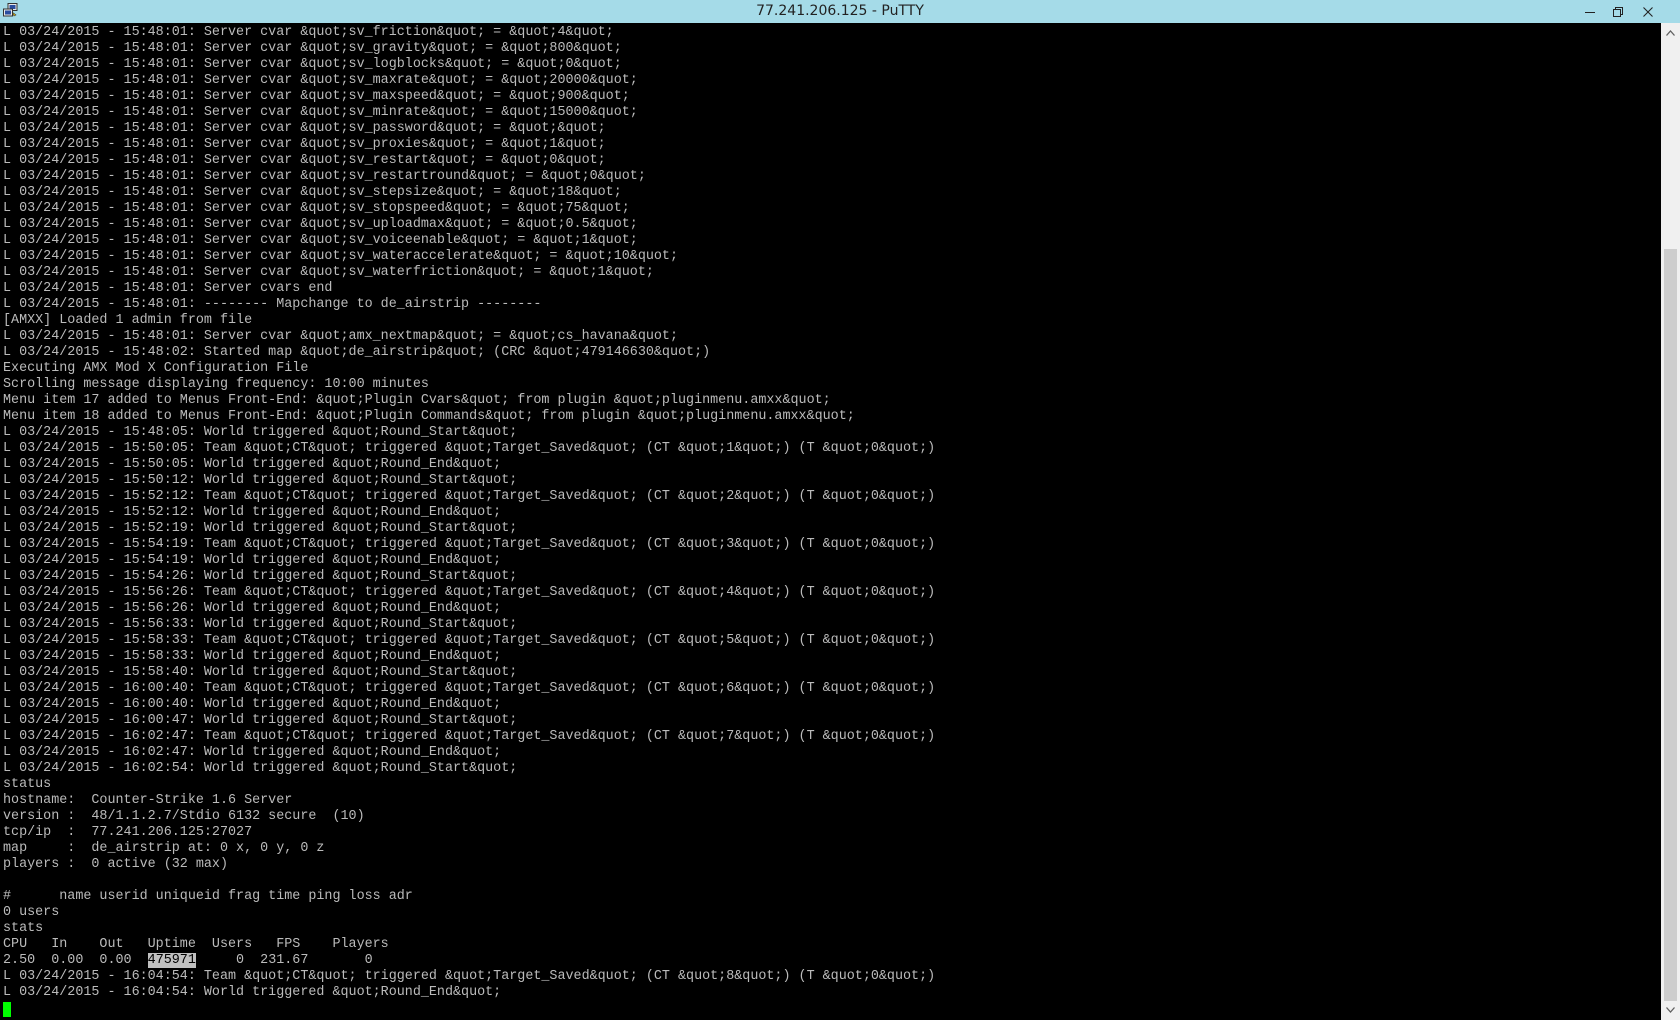 This screenshot has height=1020, width=1680. What do you see at coordinates (31, 912) in the screenshot?
I see `terminal-line: 0 users` at bounding box center [31, 912].